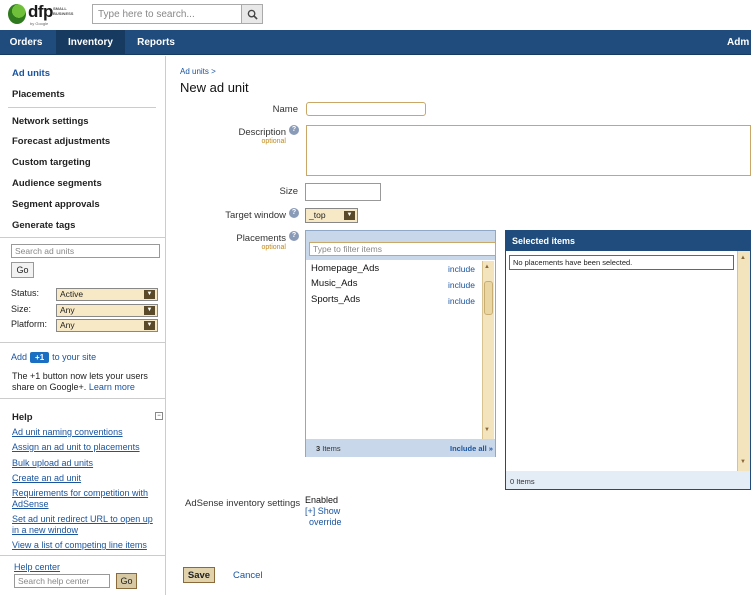 The width and height of the screenshot is (751, 595). Describe the element at coordinates (471, 448) in the screenshot. I see `include-all-link: Include all »` at that location.